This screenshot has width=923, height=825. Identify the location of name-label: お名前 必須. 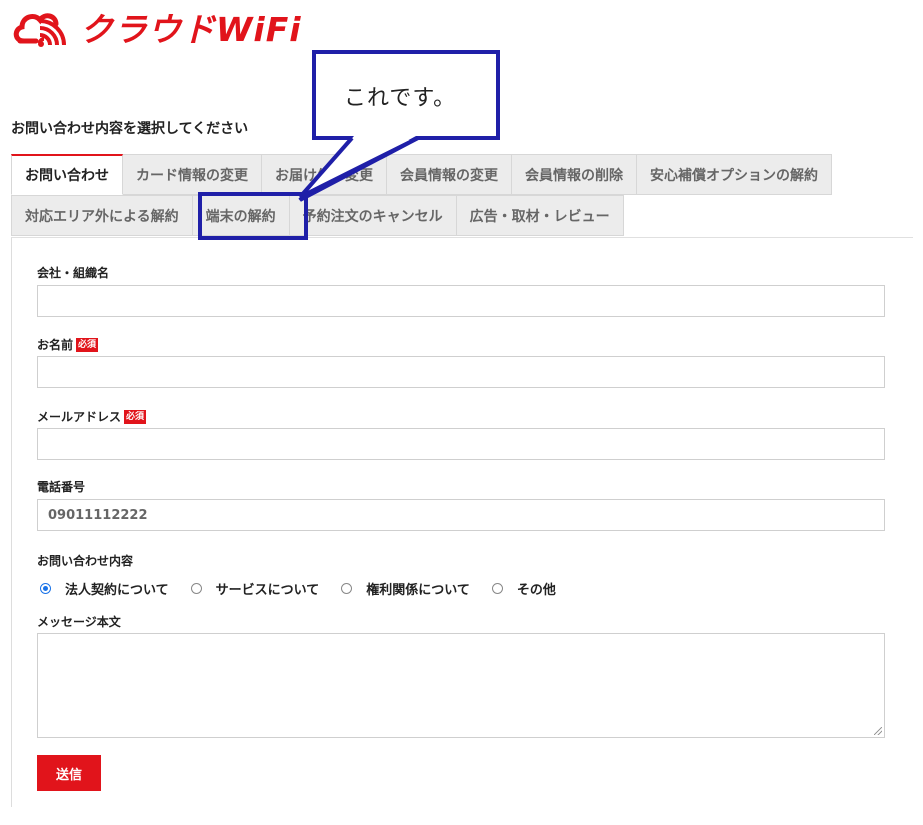
(68, 344).